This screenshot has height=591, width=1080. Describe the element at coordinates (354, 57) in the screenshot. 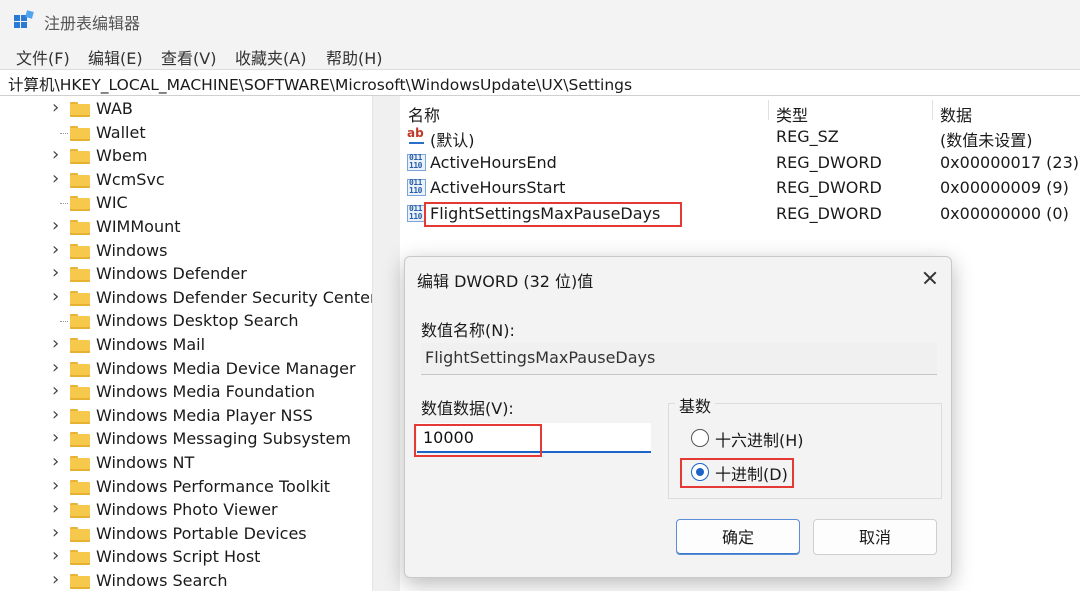

I see `menu-help: 帮助(H)` at that location.